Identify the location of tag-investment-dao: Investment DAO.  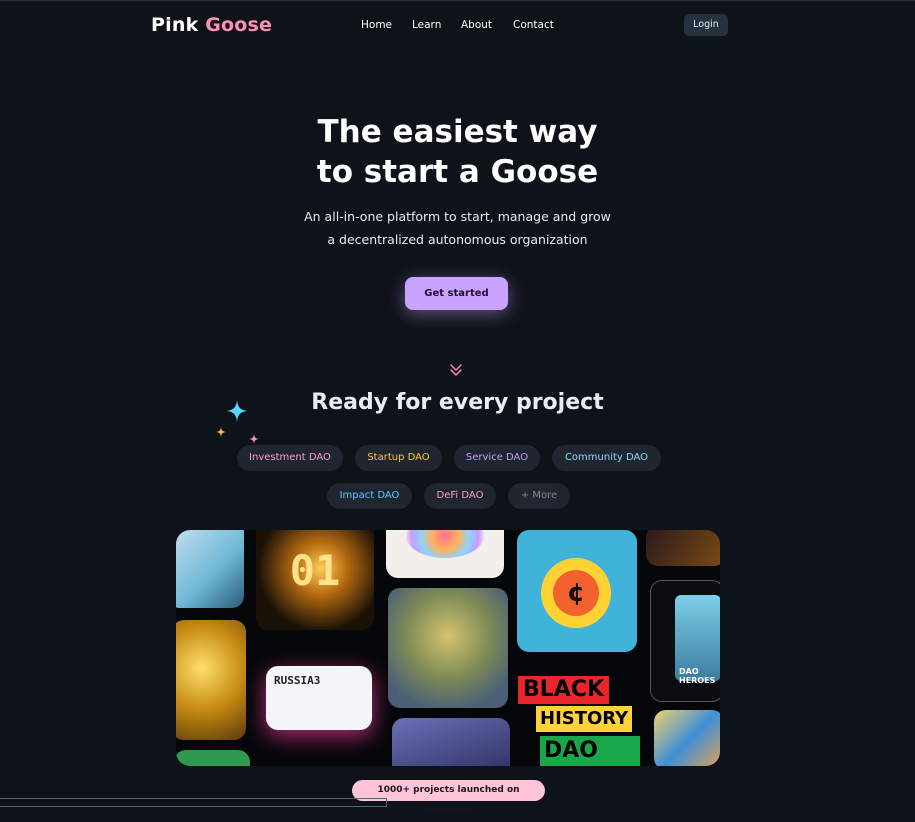
(290, 458).